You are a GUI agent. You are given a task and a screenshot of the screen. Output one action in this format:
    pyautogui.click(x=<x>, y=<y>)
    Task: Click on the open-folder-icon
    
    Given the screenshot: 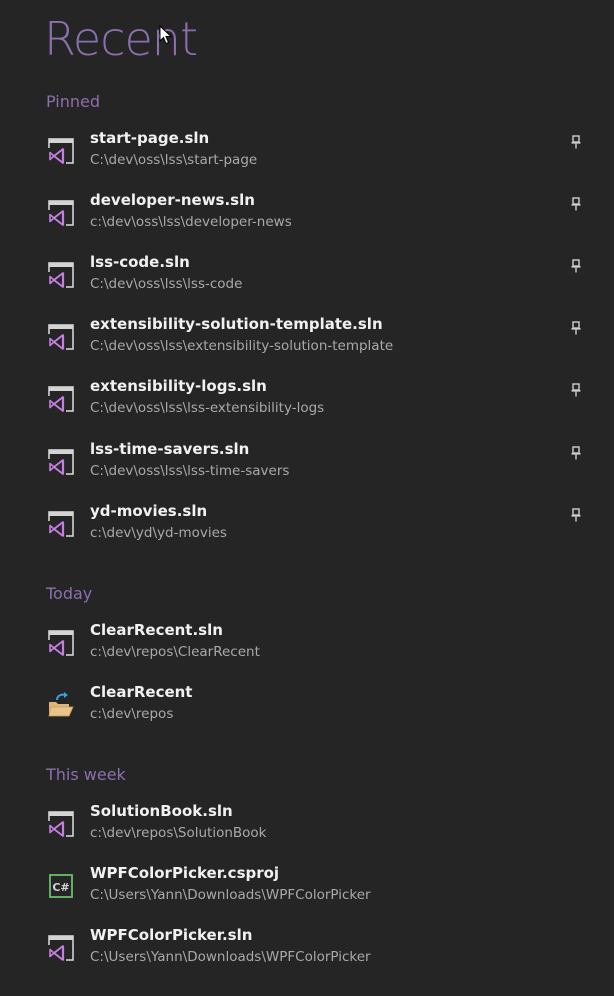 What is the action you would take?
    pyautogui.click(x=61, y=705)
    